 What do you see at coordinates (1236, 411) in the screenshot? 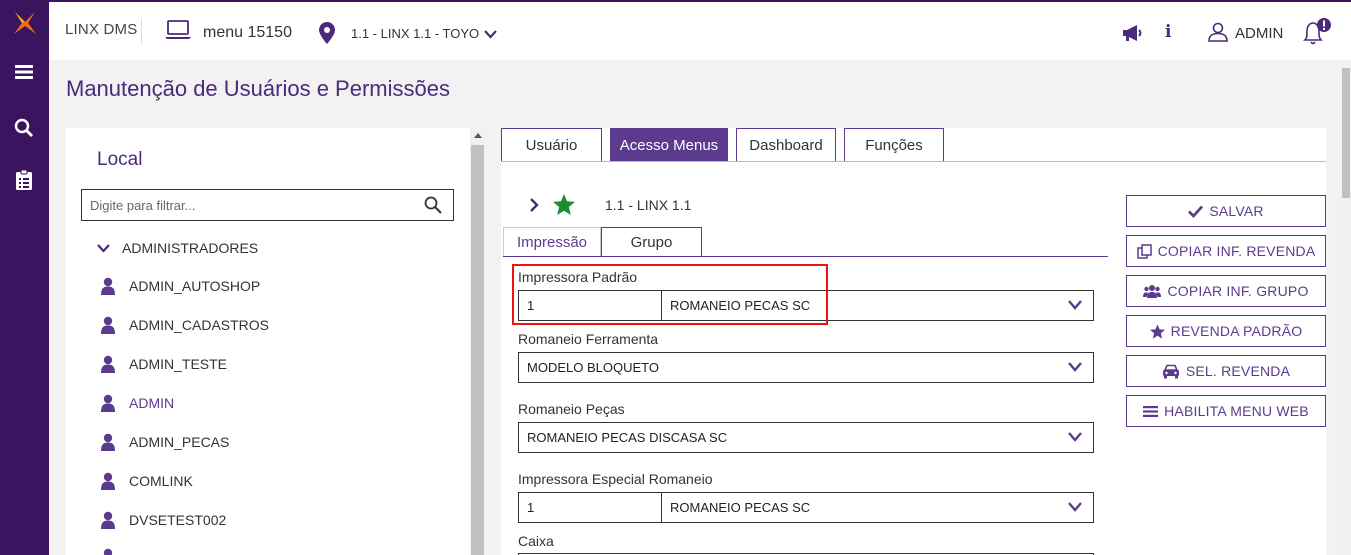
I see `button-label: HABILITA MENU WEB` at bounding box center [1236, 411].